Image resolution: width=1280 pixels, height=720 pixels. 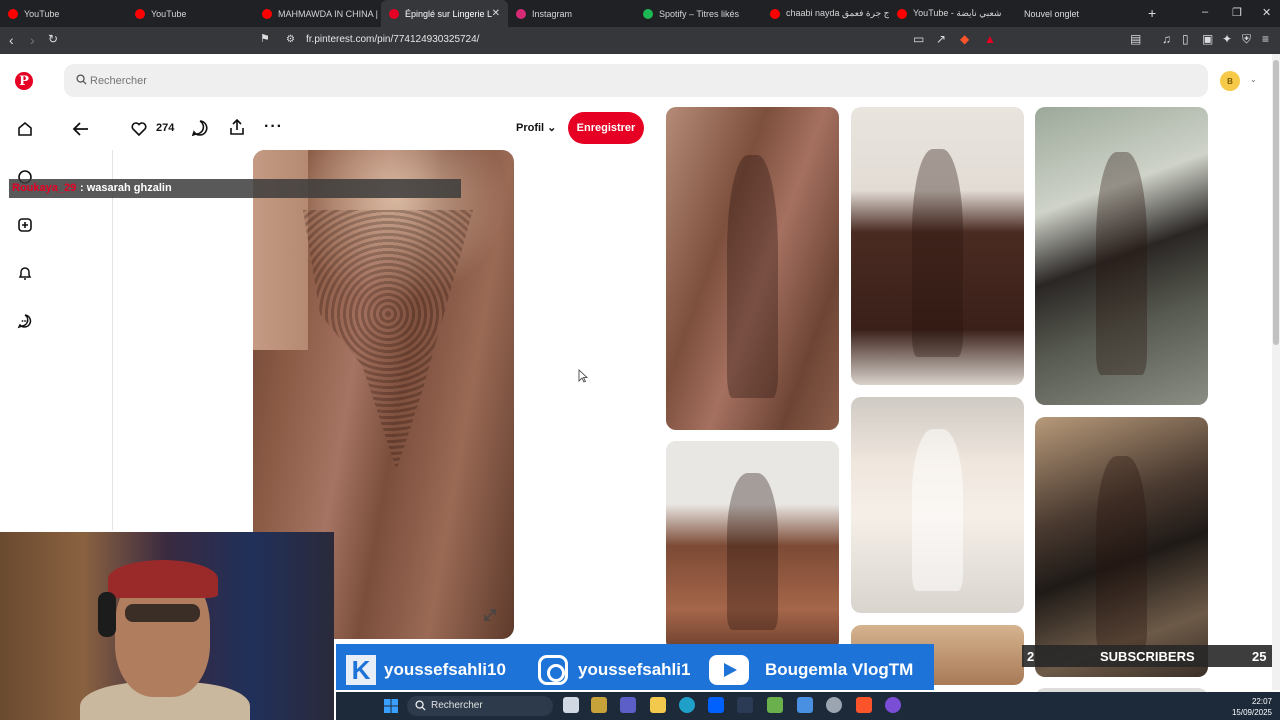 What do you see at coordinates (11, 40) in the screenshot?
I see `back-nav-icon: ‹` at bounding box center [11, 40].